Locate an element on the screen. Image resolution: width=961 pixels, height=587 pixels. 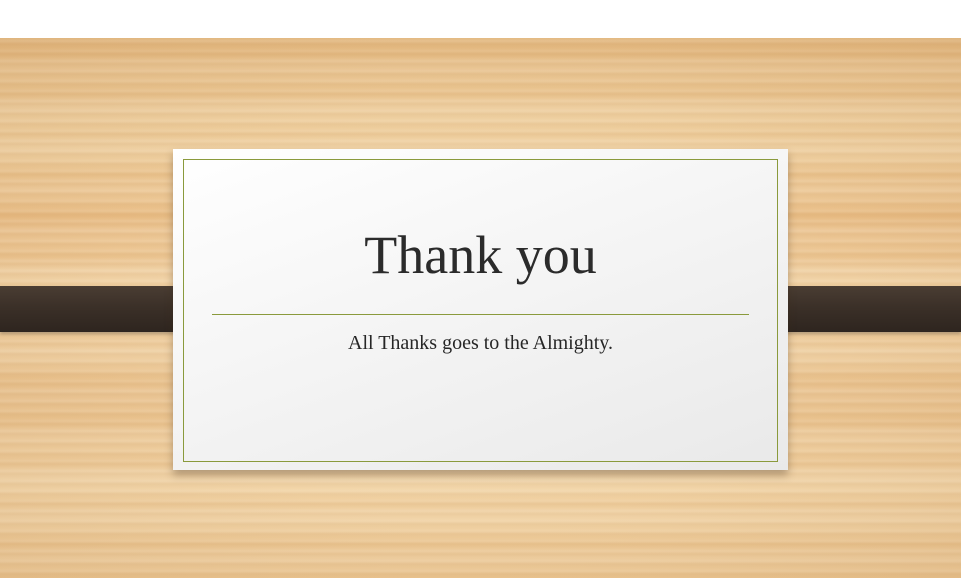
right-strap is located at coordinates (864, 309).